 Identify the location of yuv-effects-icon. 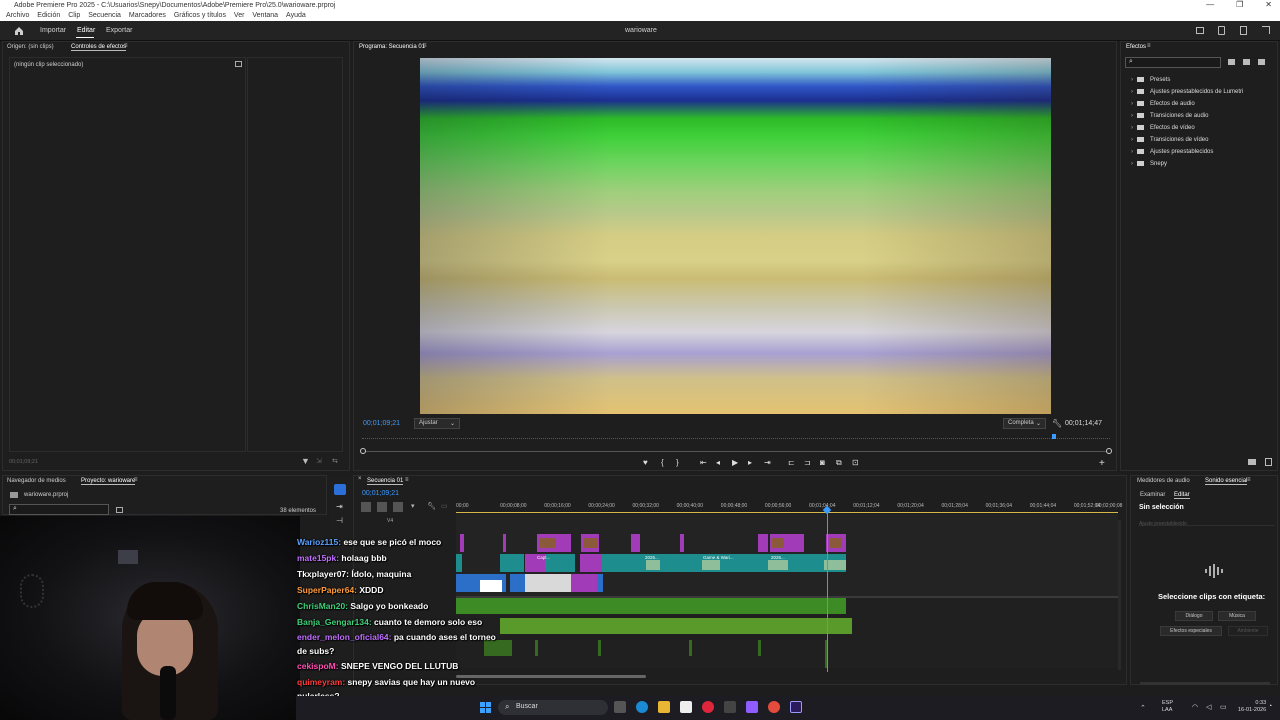
(1261, 62).